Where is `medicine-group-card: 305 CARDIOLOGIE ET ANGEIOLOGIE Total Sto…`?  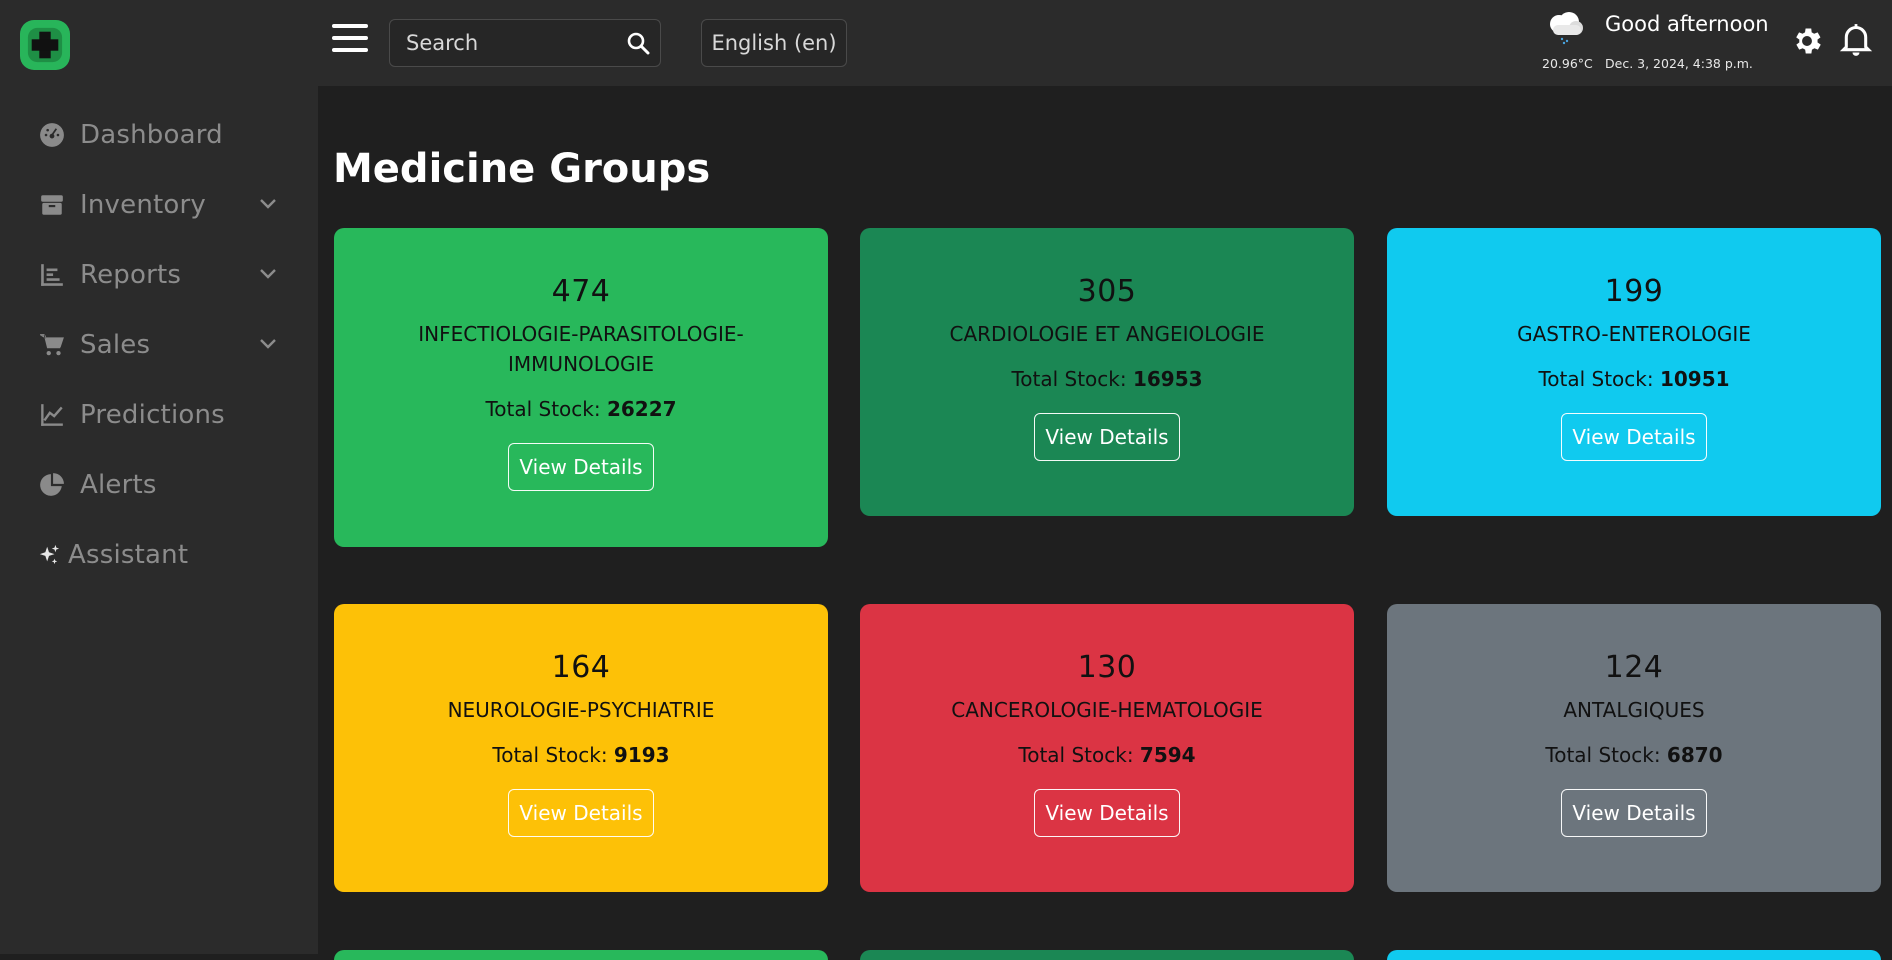 medicine-group-card: 305 CARDIOLOGIE ET ANGEIOLOGIE Total Sto… is located at coordinates (1107, 372).